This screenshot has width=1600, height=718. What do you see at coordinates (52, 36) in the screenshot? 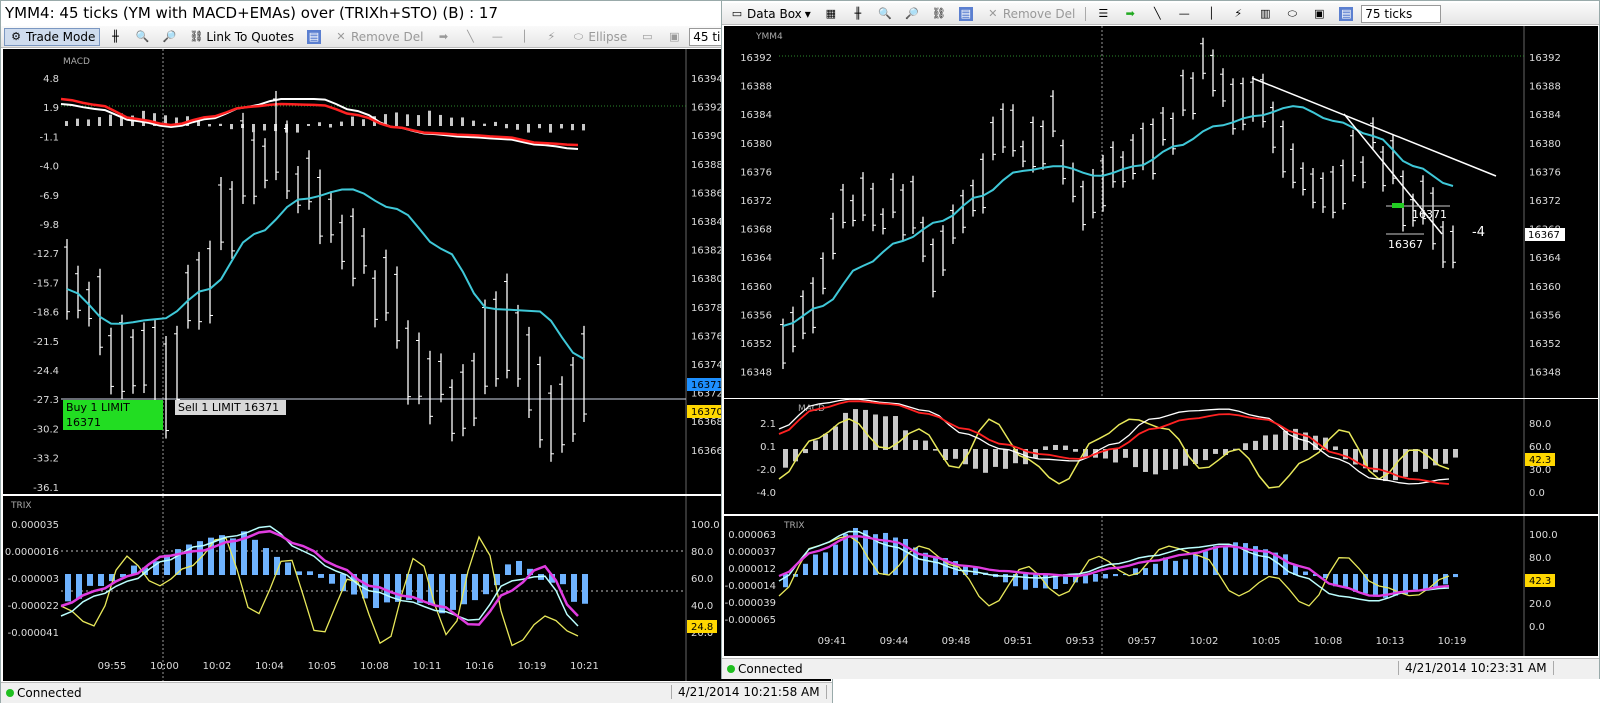
I see `trade-mode-button: ⚙ Trade Mode` at bounding box center [52, 36].